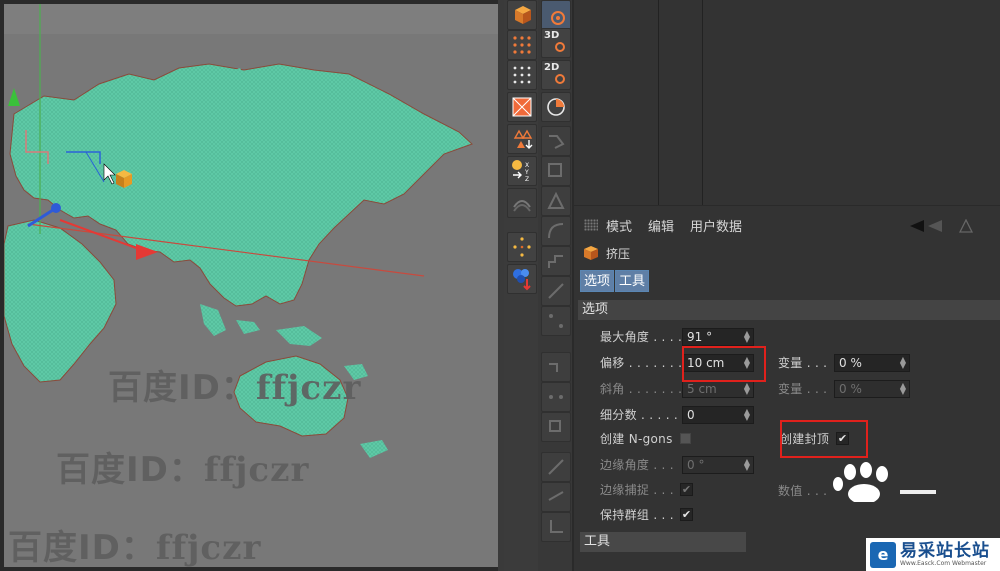 Image resolution: width=1000 pixels, height=571 pixels. What do you see at coordinates (619, 225) in the screenshot?
I see `menu-mode: 模式` at bounding box center [619, 225].